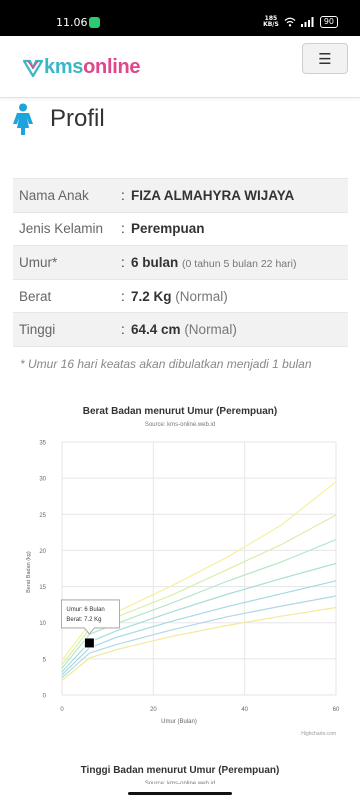 The image size is (360, 800). Describe the element at coordinates (290, 22) in the screenshot. I see `wifi-icon` at that location.